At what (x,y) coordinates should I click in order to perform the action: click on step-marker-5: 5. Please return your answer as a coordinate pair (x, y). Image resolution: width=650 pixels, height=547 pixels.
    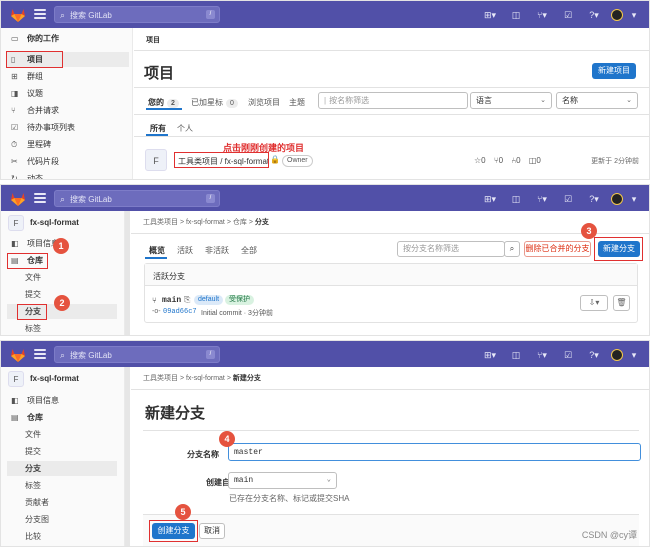
    Looking at the image, I should click on (183, 512).